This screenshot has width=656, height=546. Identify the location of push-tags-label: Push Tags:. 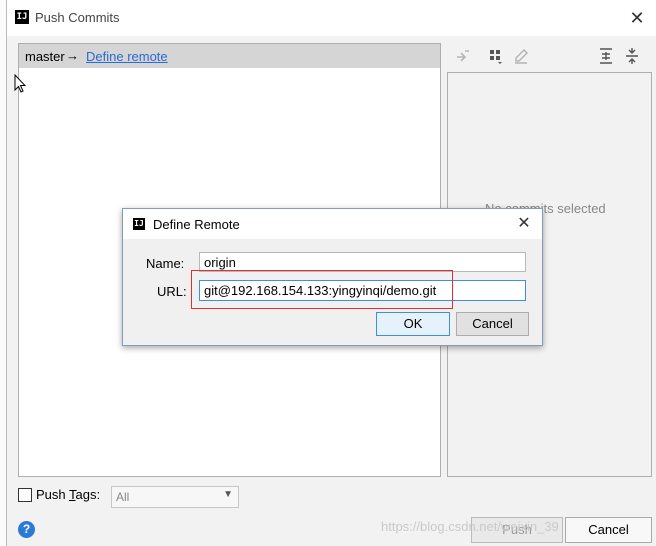
(68, 494).